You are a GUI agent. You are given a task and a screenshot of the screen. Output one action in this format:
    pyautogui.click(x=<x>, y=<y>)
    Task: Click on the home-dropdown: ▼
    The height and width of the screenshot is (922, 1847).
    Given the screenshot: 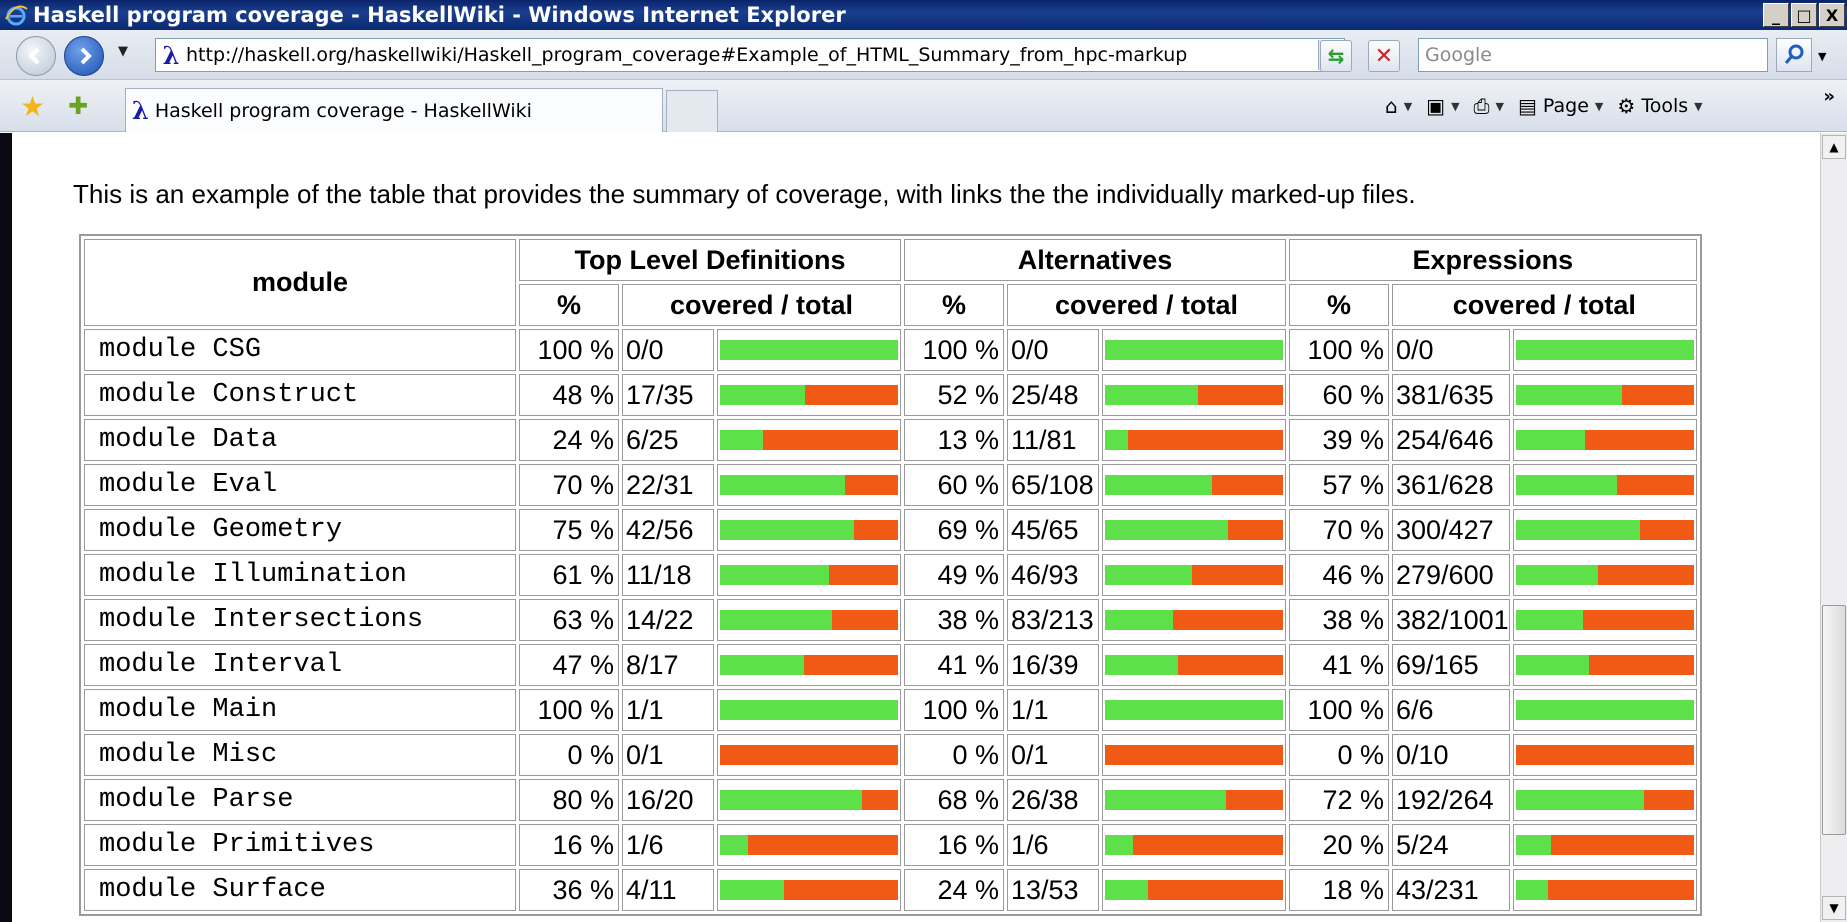 What is the action you would take?
    pyautogui.click(x=1408, y=106)
    